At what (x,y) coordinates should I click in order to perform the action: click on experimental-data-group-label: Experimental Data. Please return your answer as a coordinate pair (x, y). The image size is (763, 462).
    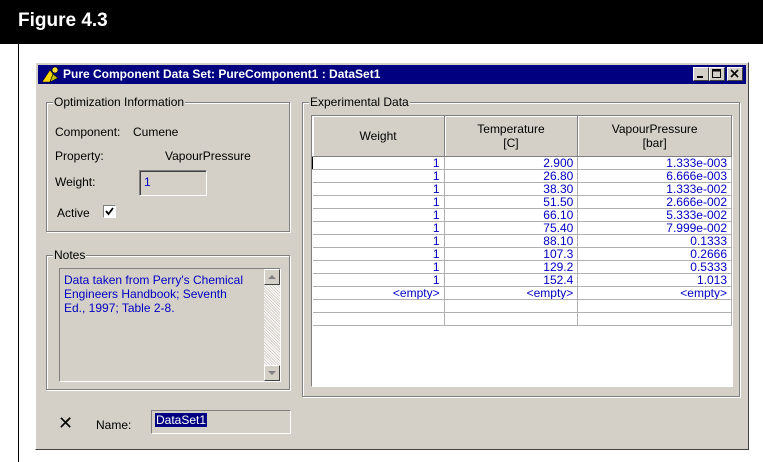
    Looking at the image, I should click on (359, 102).